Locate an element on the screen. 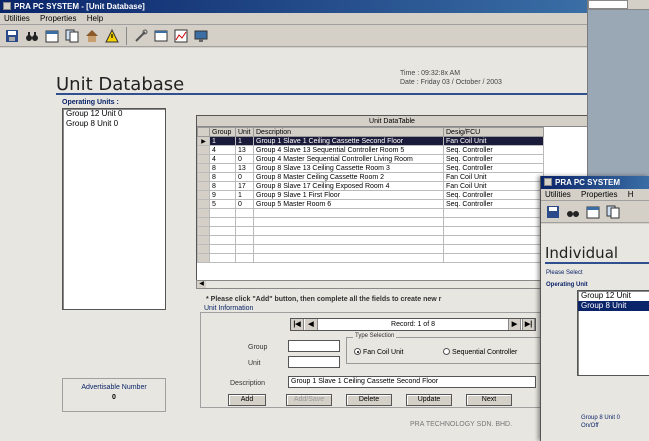 This screenshot has width=649, height=441. table-header-row: Group Unit Description Desig/FCU is located at coordinates (370, 132).